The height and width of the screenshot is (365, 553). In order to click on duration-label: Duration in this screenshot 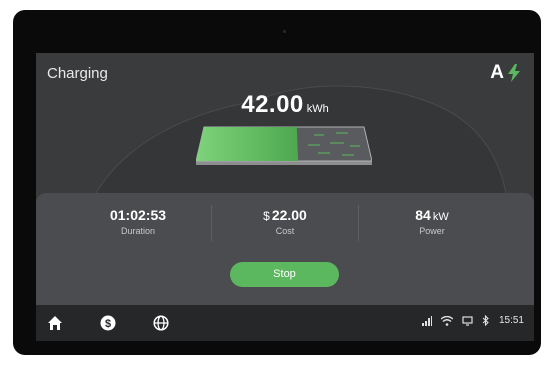, I will do `click(138, 231)`.